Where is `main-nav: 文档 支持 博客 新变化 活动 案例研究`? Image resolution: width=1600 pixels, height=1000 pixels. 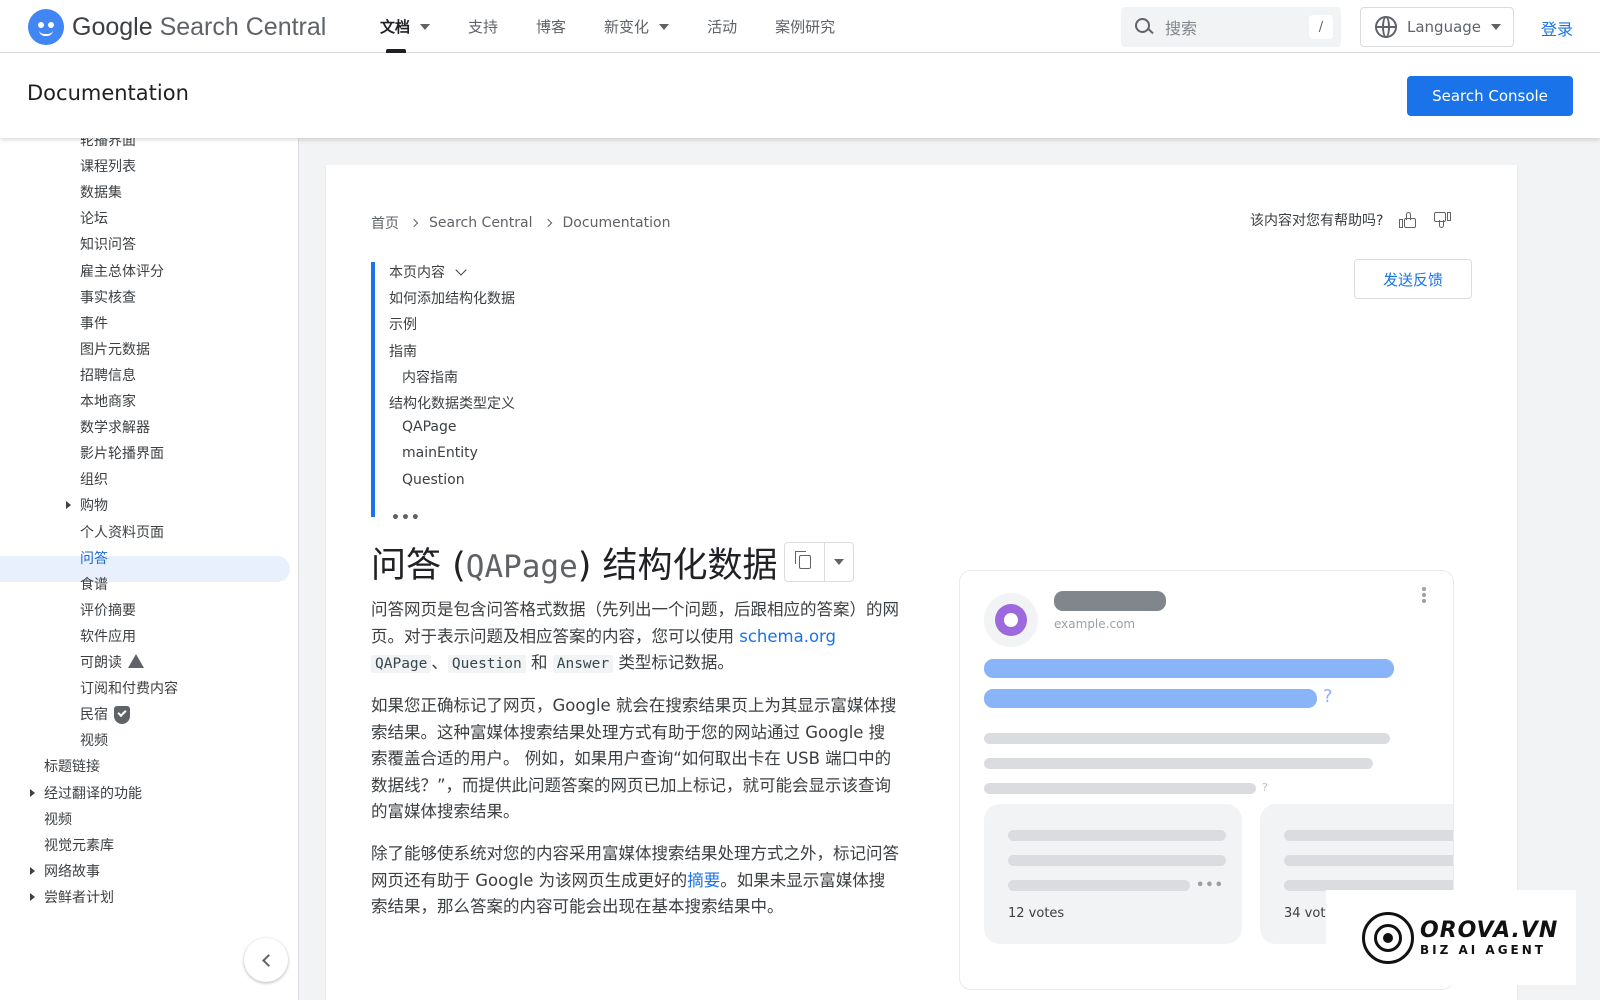
main-nav: 文档 支持 博客 新变化 活动 案例研究 is located at coordinates (626, 26).